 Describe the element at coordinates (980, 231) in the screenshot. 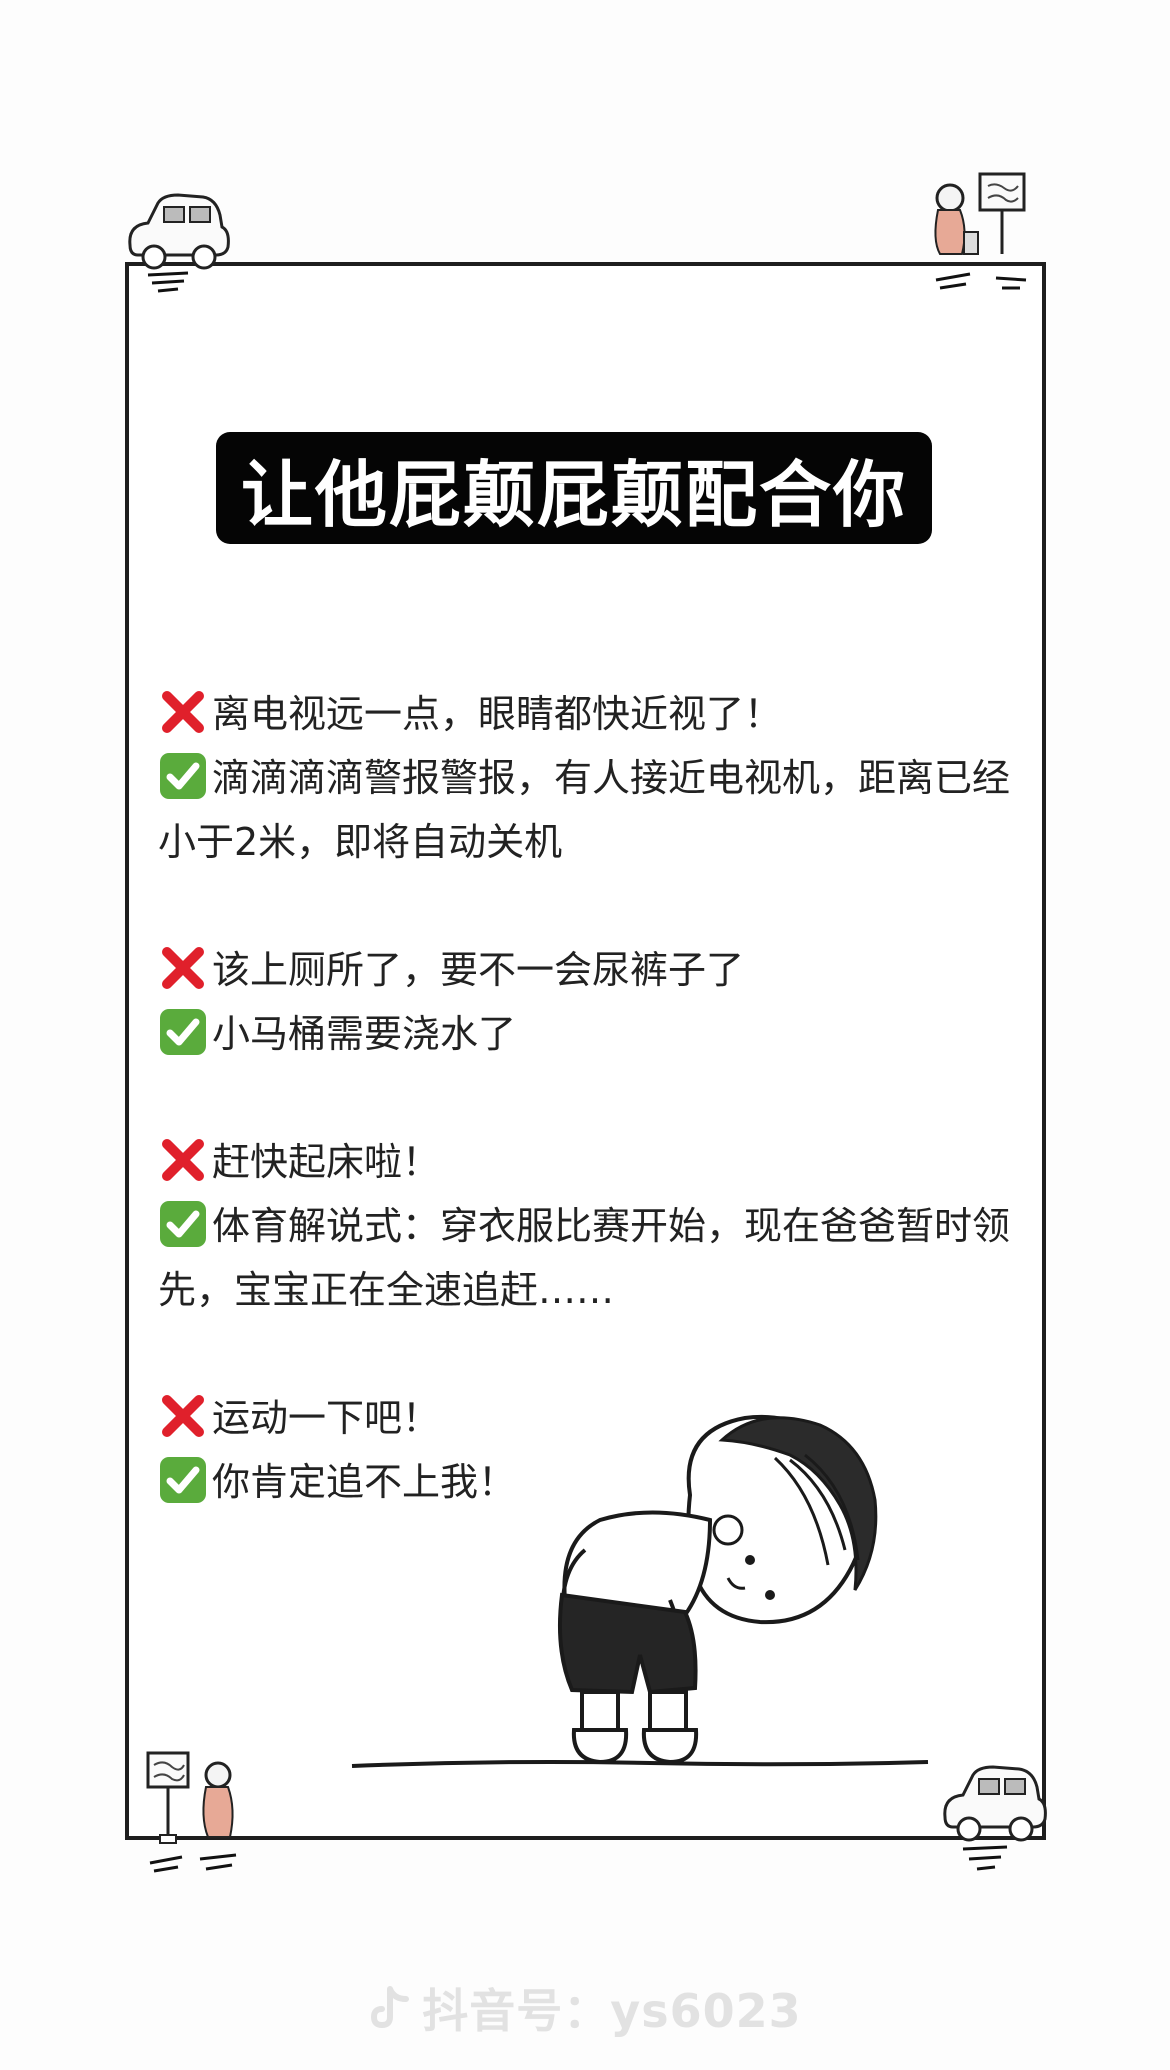

I see `person-sign-illustration-top-right` at that location.